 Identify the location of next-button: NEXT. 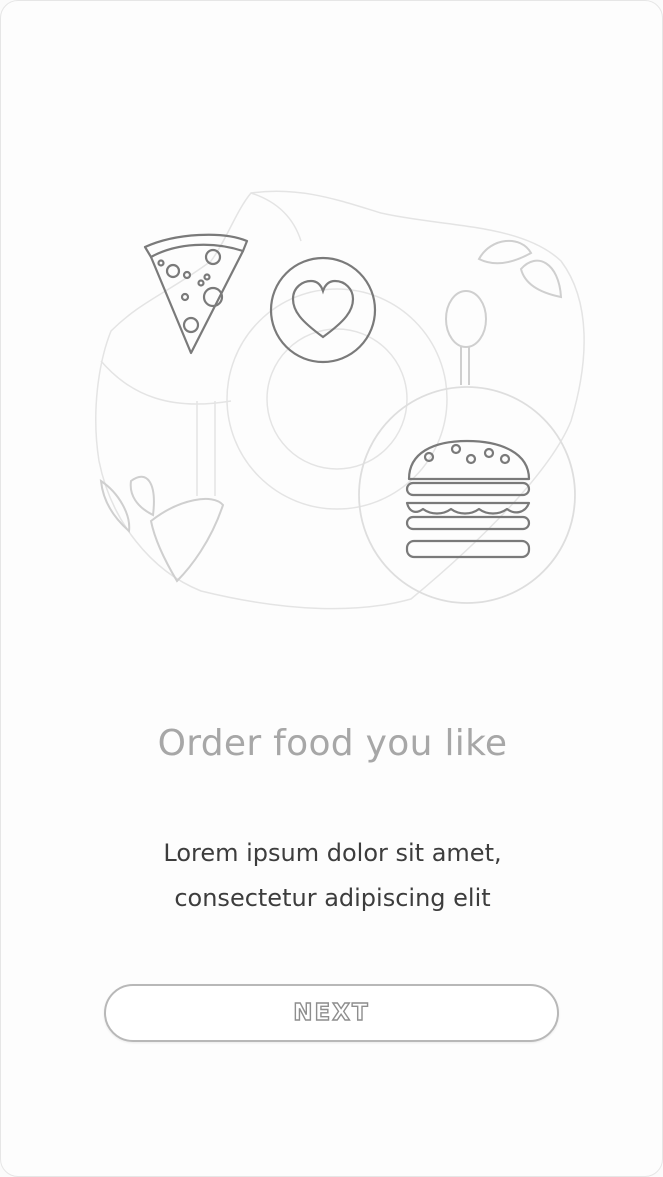
(331, 1013).